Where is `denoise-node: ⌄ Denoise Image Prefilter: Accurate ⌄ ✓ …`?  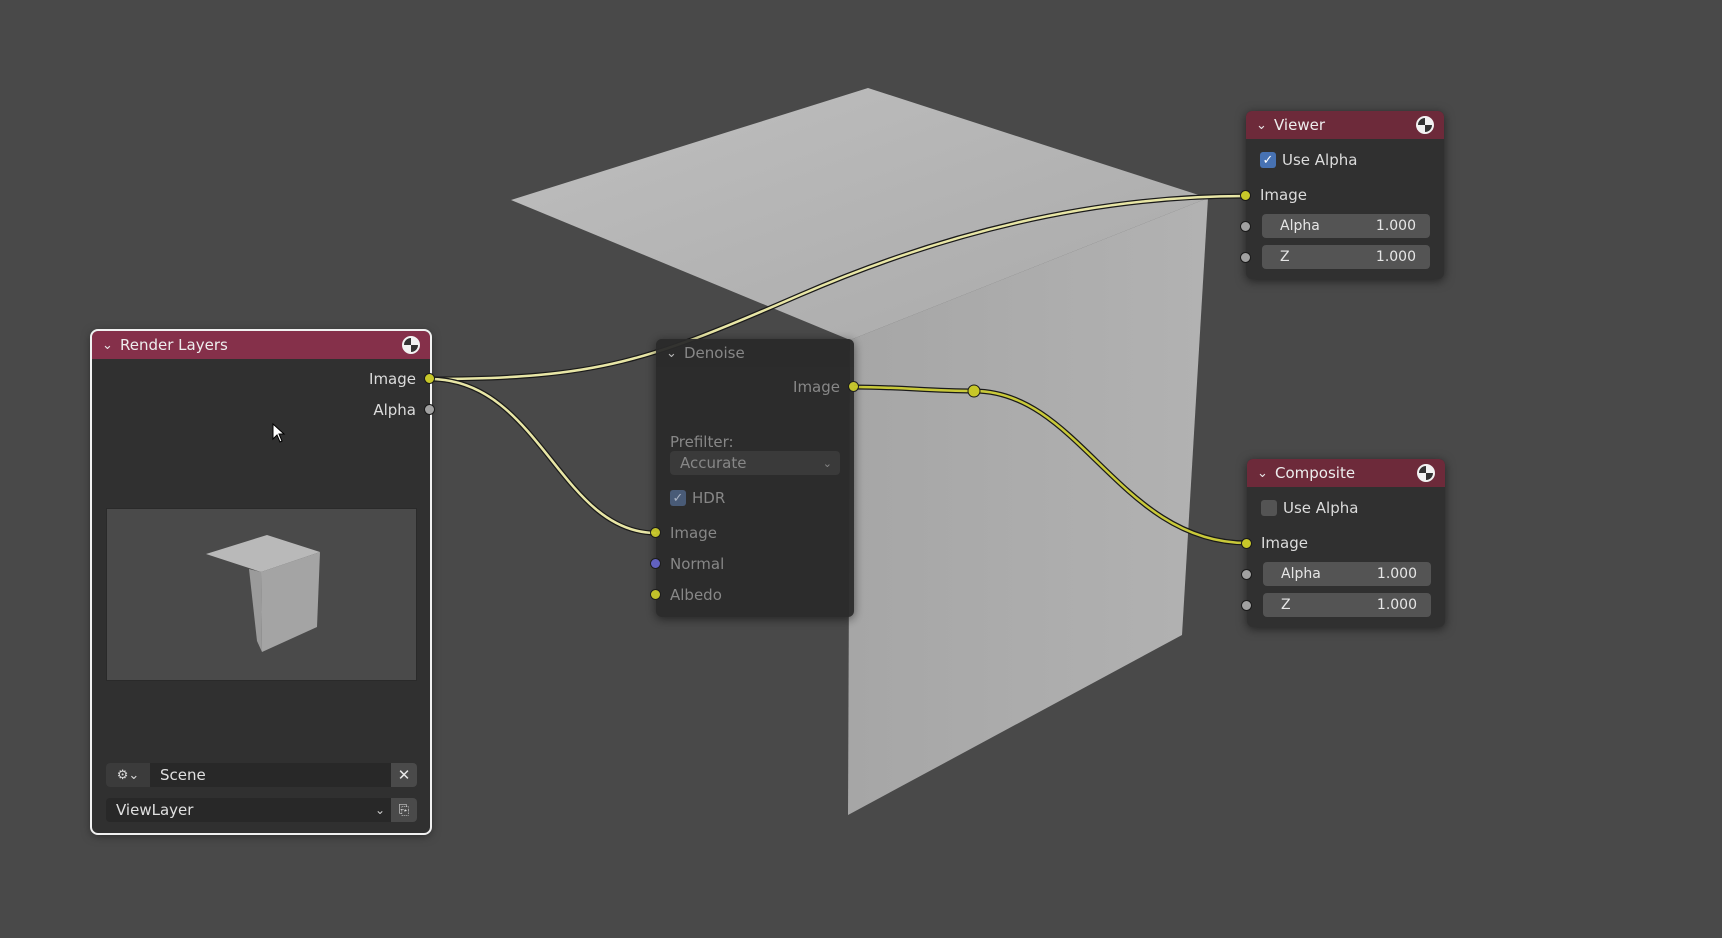 denoise-node: ⌄ Denoise Image Prefilter: Accurate ⌄ ✓ … is located at coordinates (754, 478).